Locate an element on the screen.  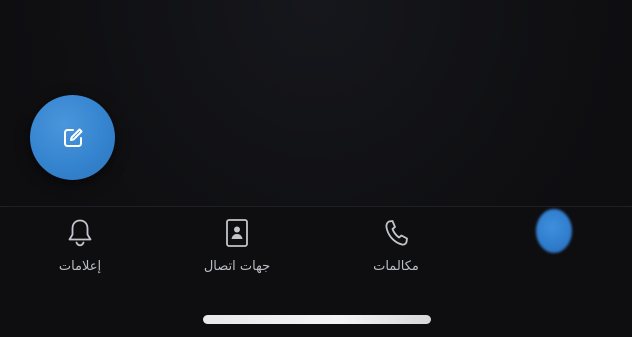
tab-label-notifications: إعلامات is located at coordinates (80, 266).